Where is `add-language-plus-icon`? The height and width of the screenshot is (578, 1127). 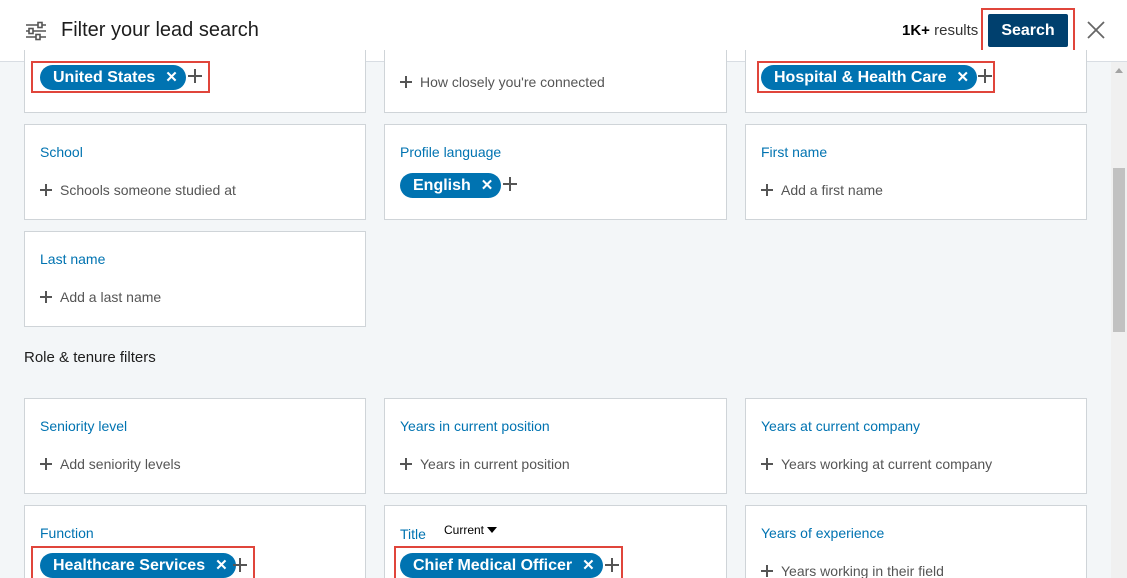
add-language-plus-icon is located at coordinates (510, 184).